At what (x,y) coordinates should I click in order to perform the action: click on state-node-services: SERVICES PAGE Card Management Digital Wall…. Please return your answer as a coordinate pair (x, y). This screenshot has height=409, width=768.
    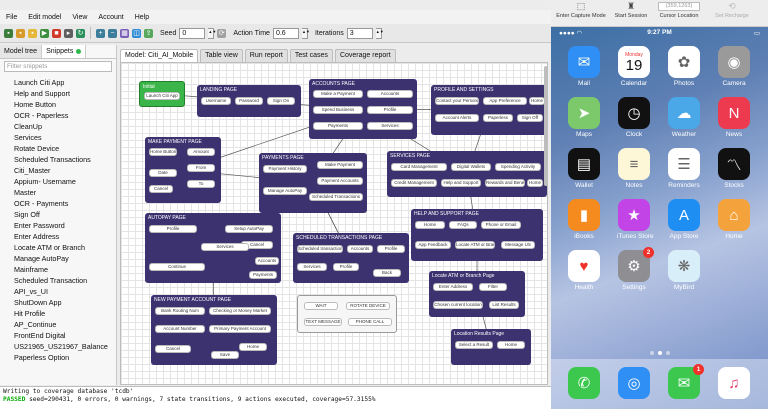
    Looking at the image, I should click on (467, 174).